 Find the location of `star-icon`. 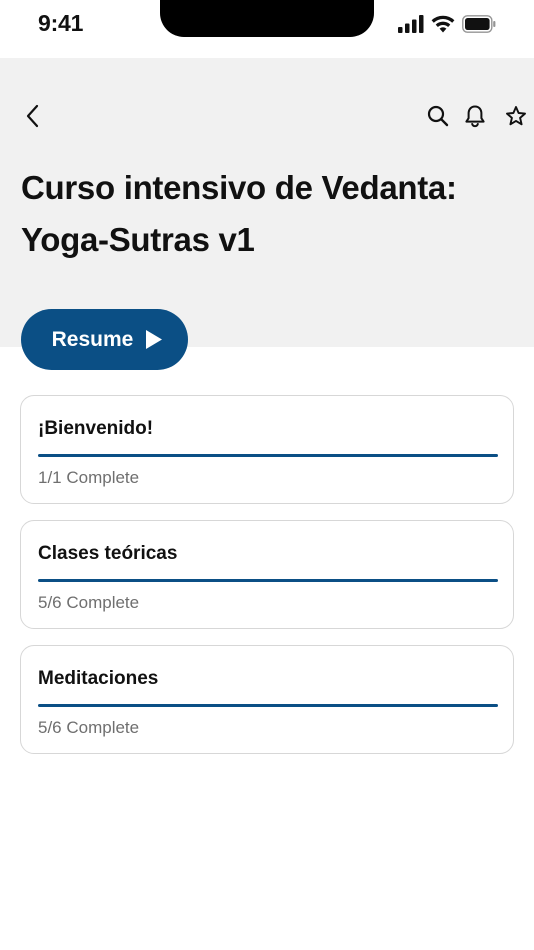

star-icon is located at coordinates (516, 116).